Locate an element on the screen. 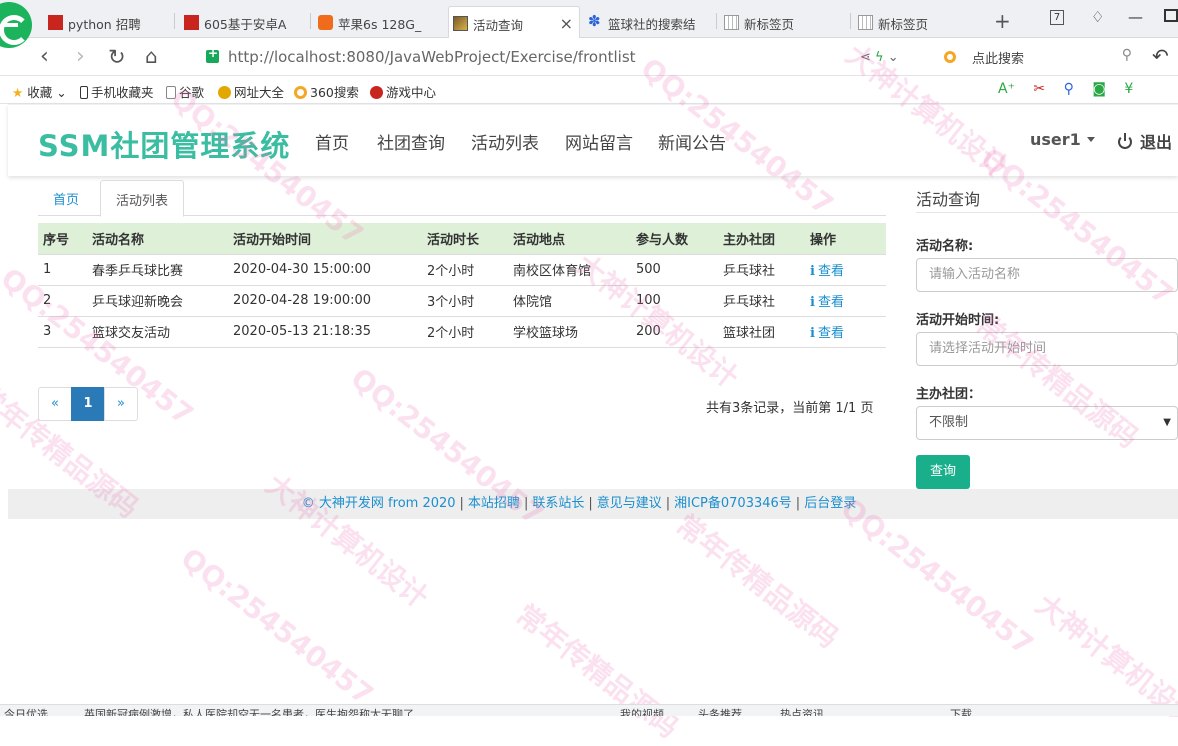 The image size is (1178, 746). footer-feedback-link: 意见与建议 is located at coordinates (629, 503).